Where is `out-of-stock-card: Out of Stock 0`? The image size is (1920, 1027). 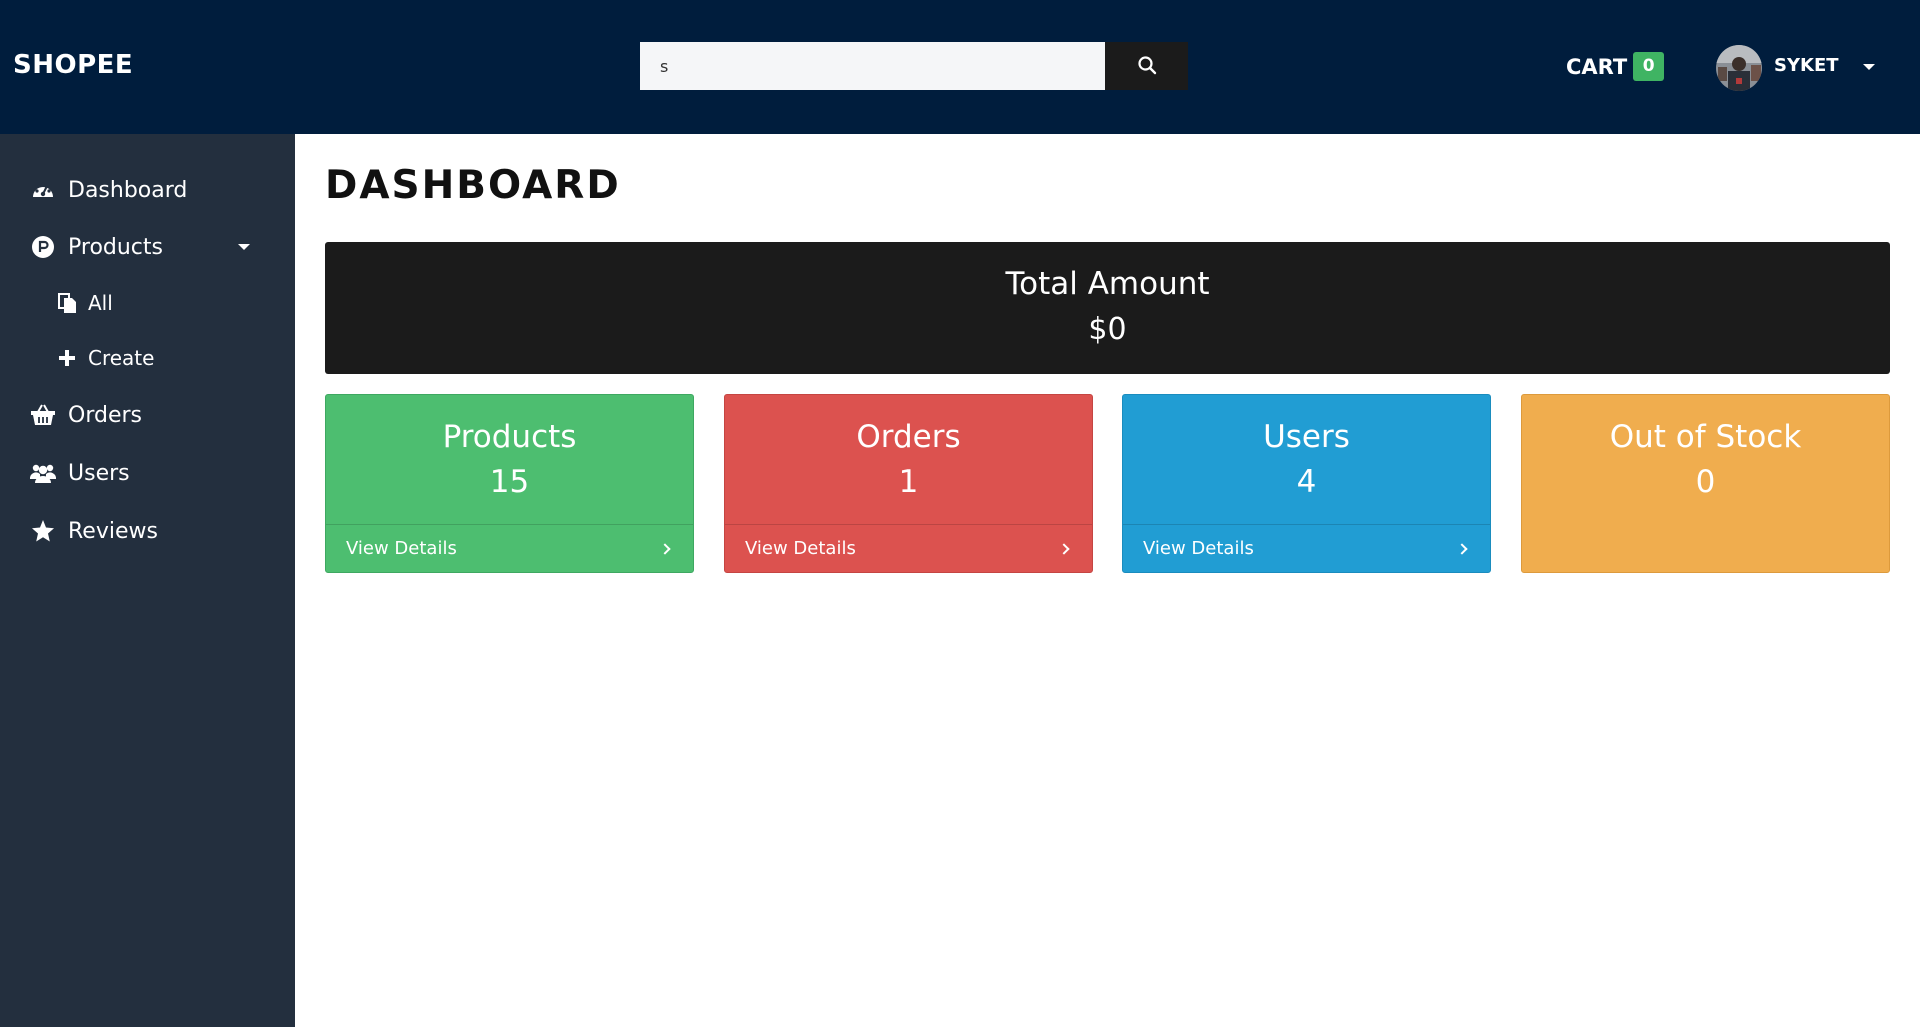 out-of-stock-card: Out of Stock 0 is located at coordinates (1705, 483).